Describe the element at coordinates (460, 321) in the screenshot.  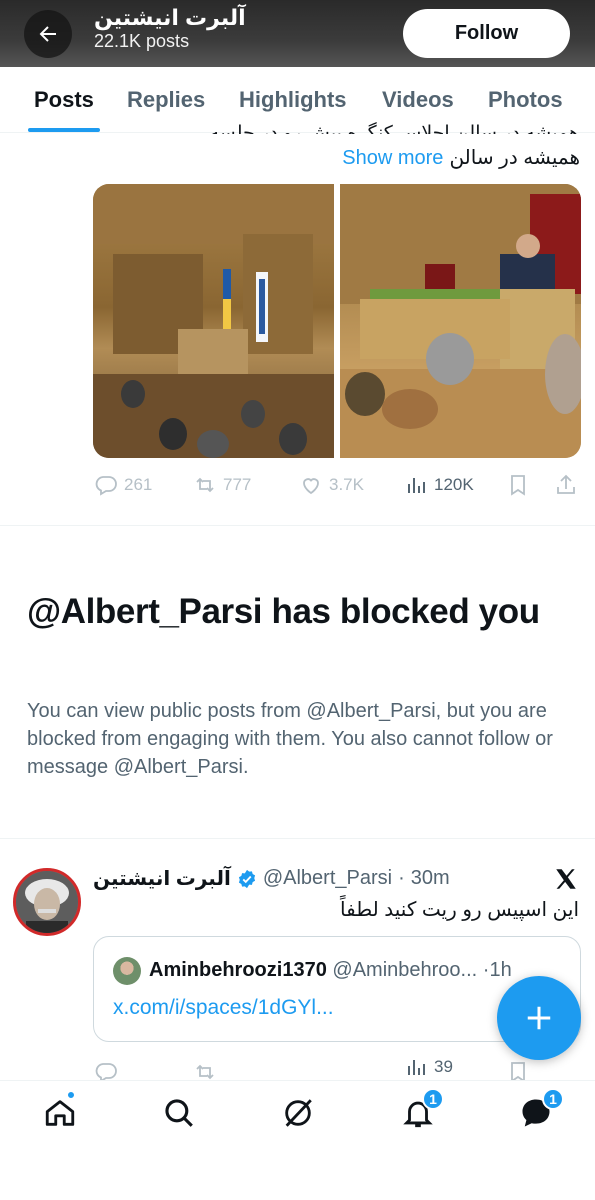
I see `photo-speaker-podium` at that location.